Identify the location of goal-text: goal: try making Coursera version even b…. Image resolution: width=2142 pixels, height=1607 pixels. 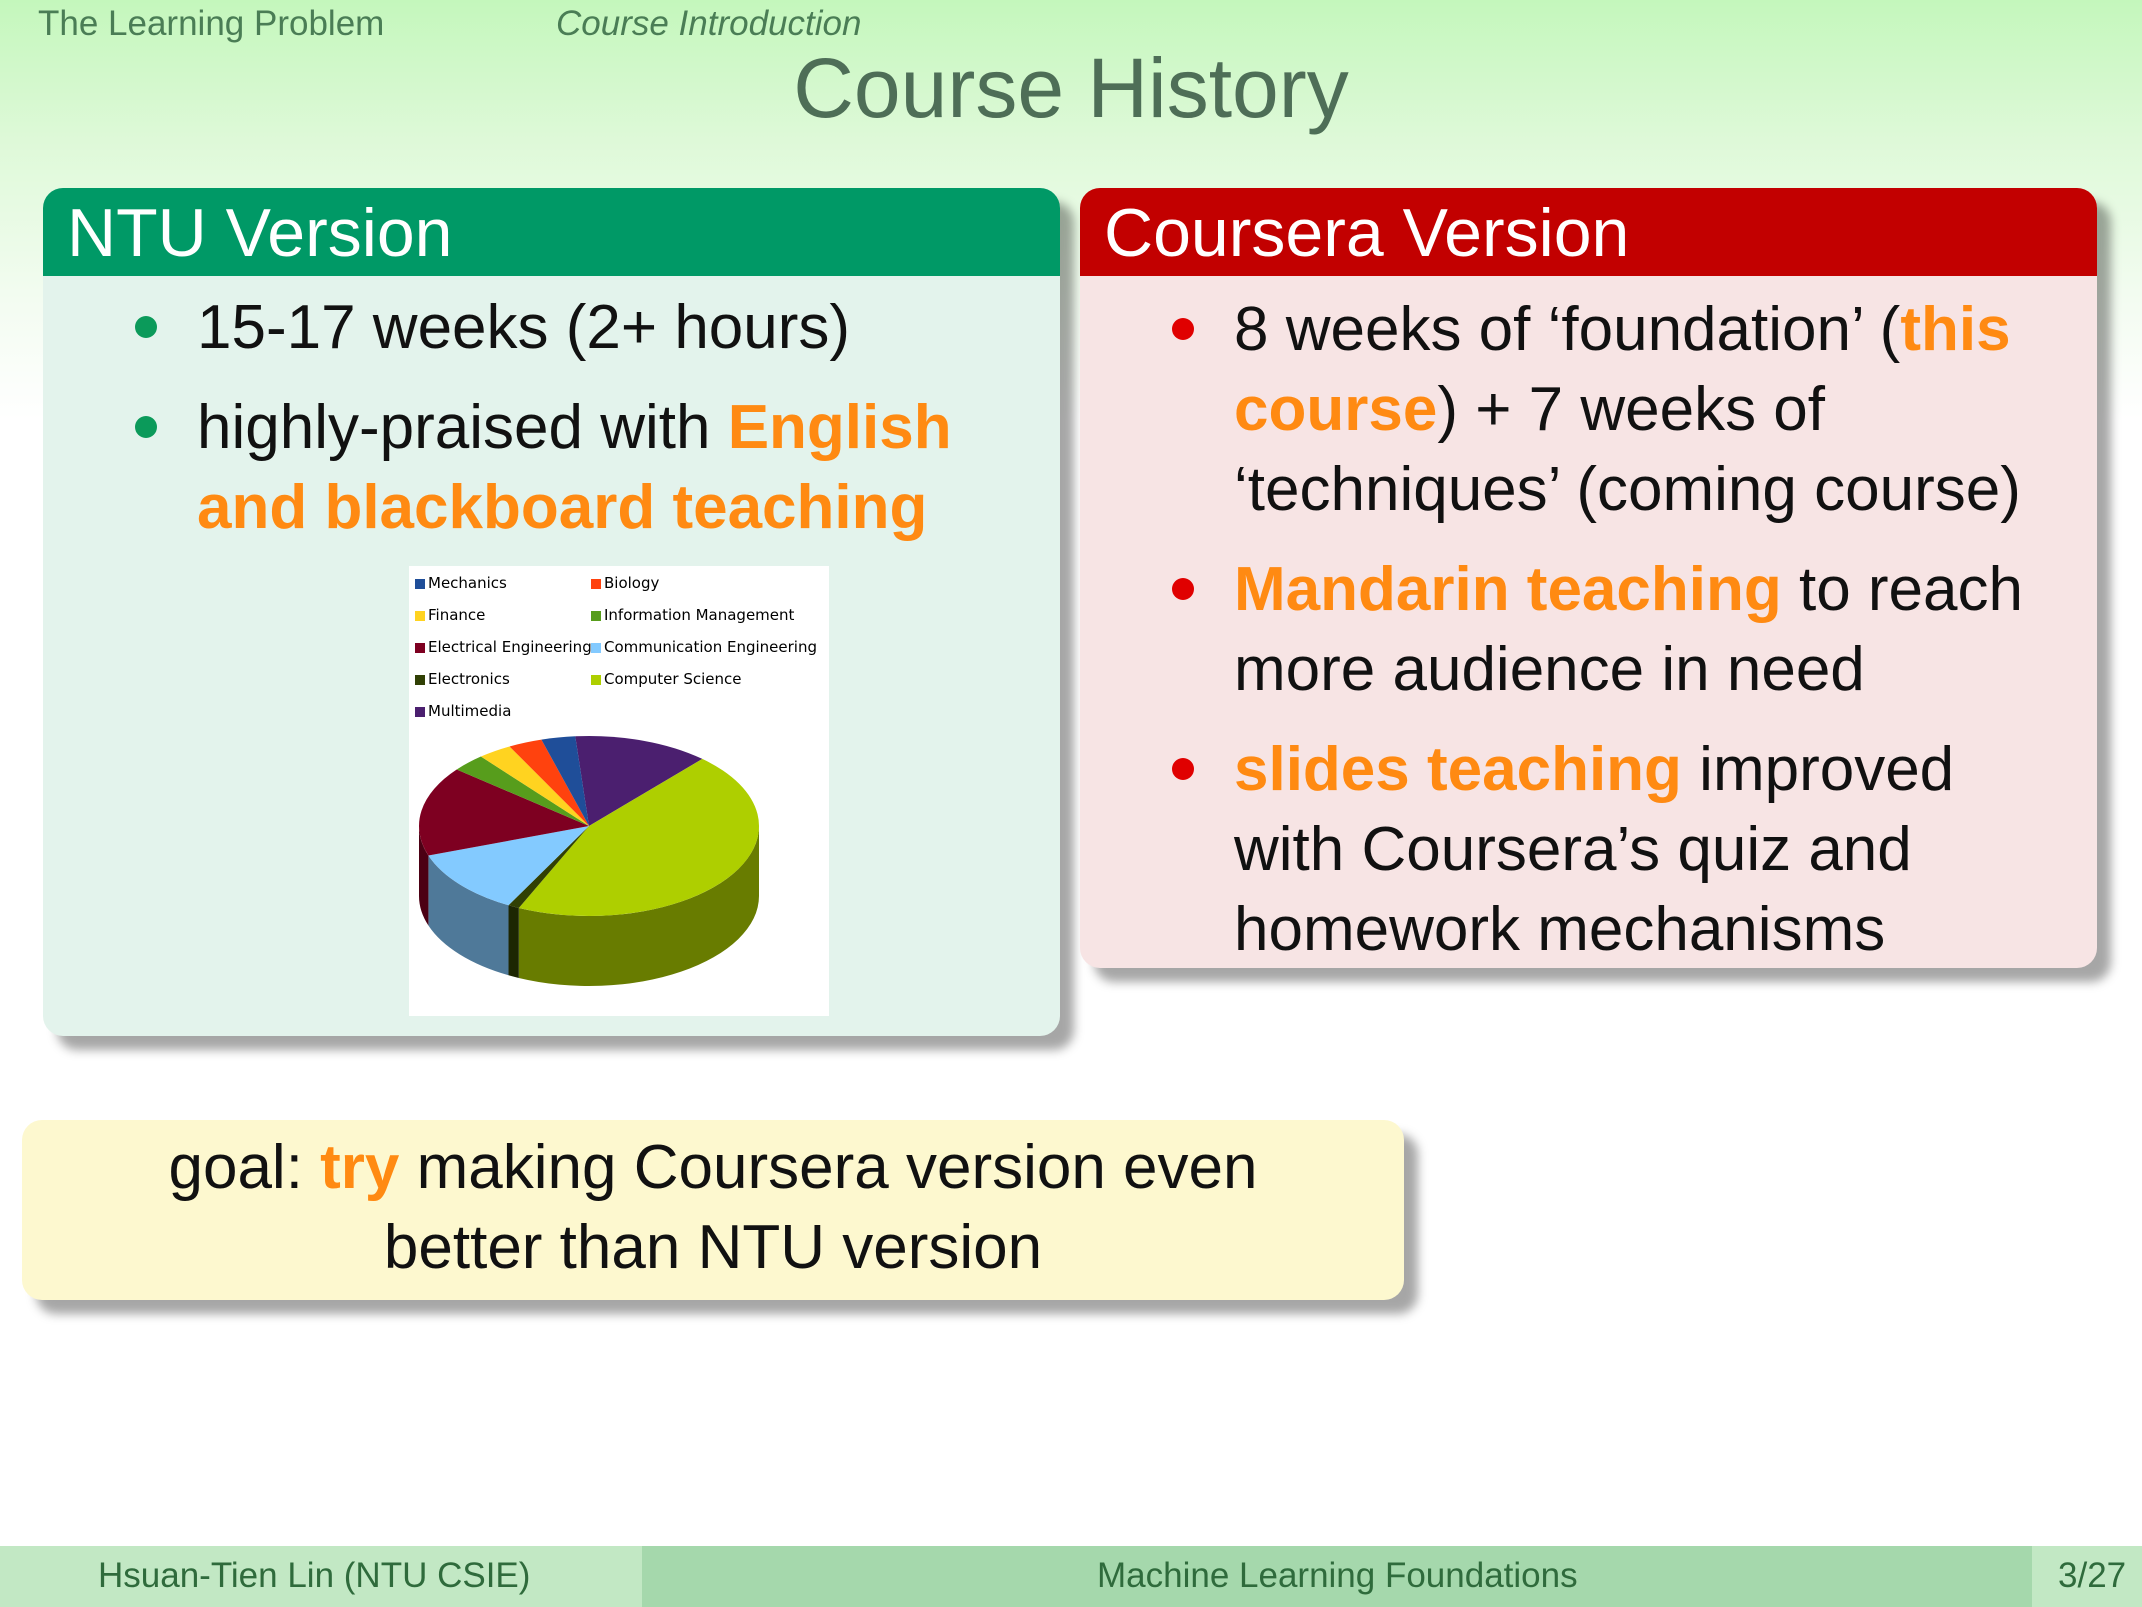
(713, 1208).